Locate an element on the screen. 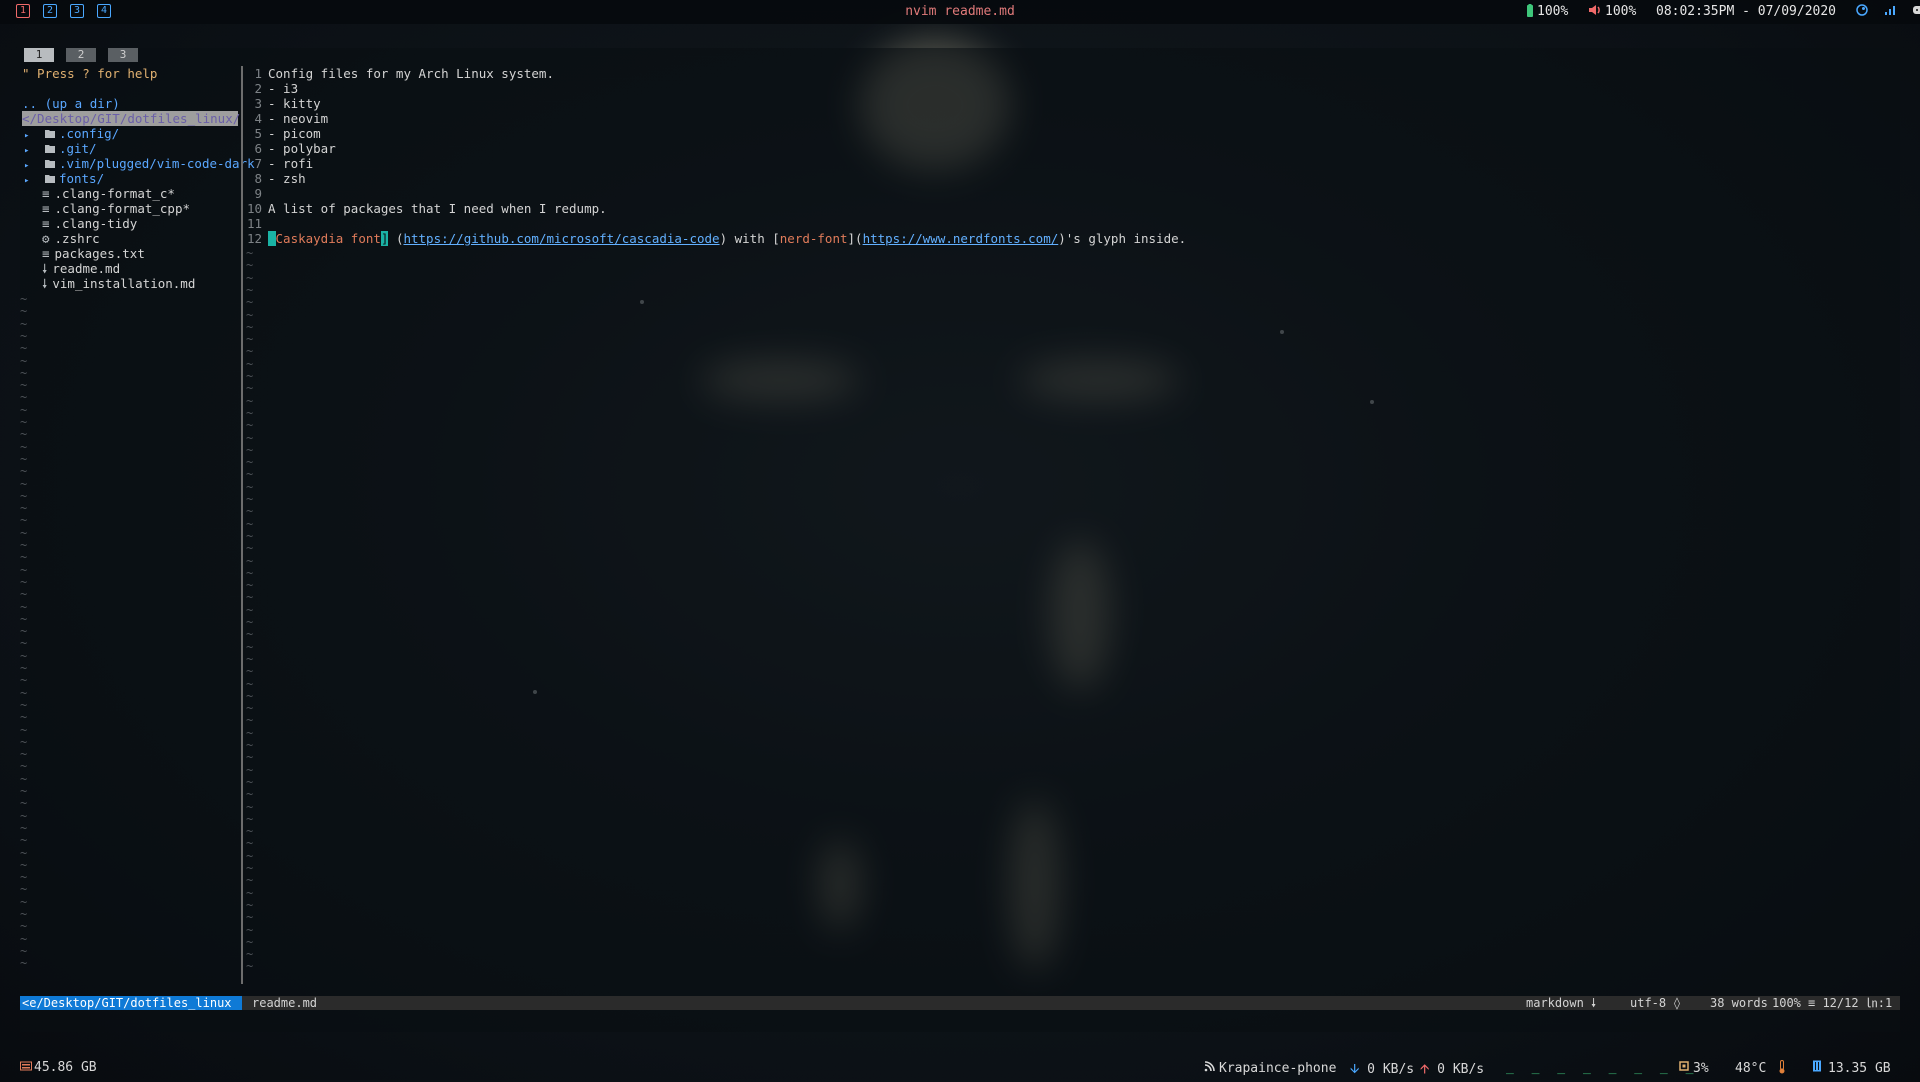 This screenshot has height=1082, width=1920. empty-line-marker: ~ is located at coordinates (23, 963).